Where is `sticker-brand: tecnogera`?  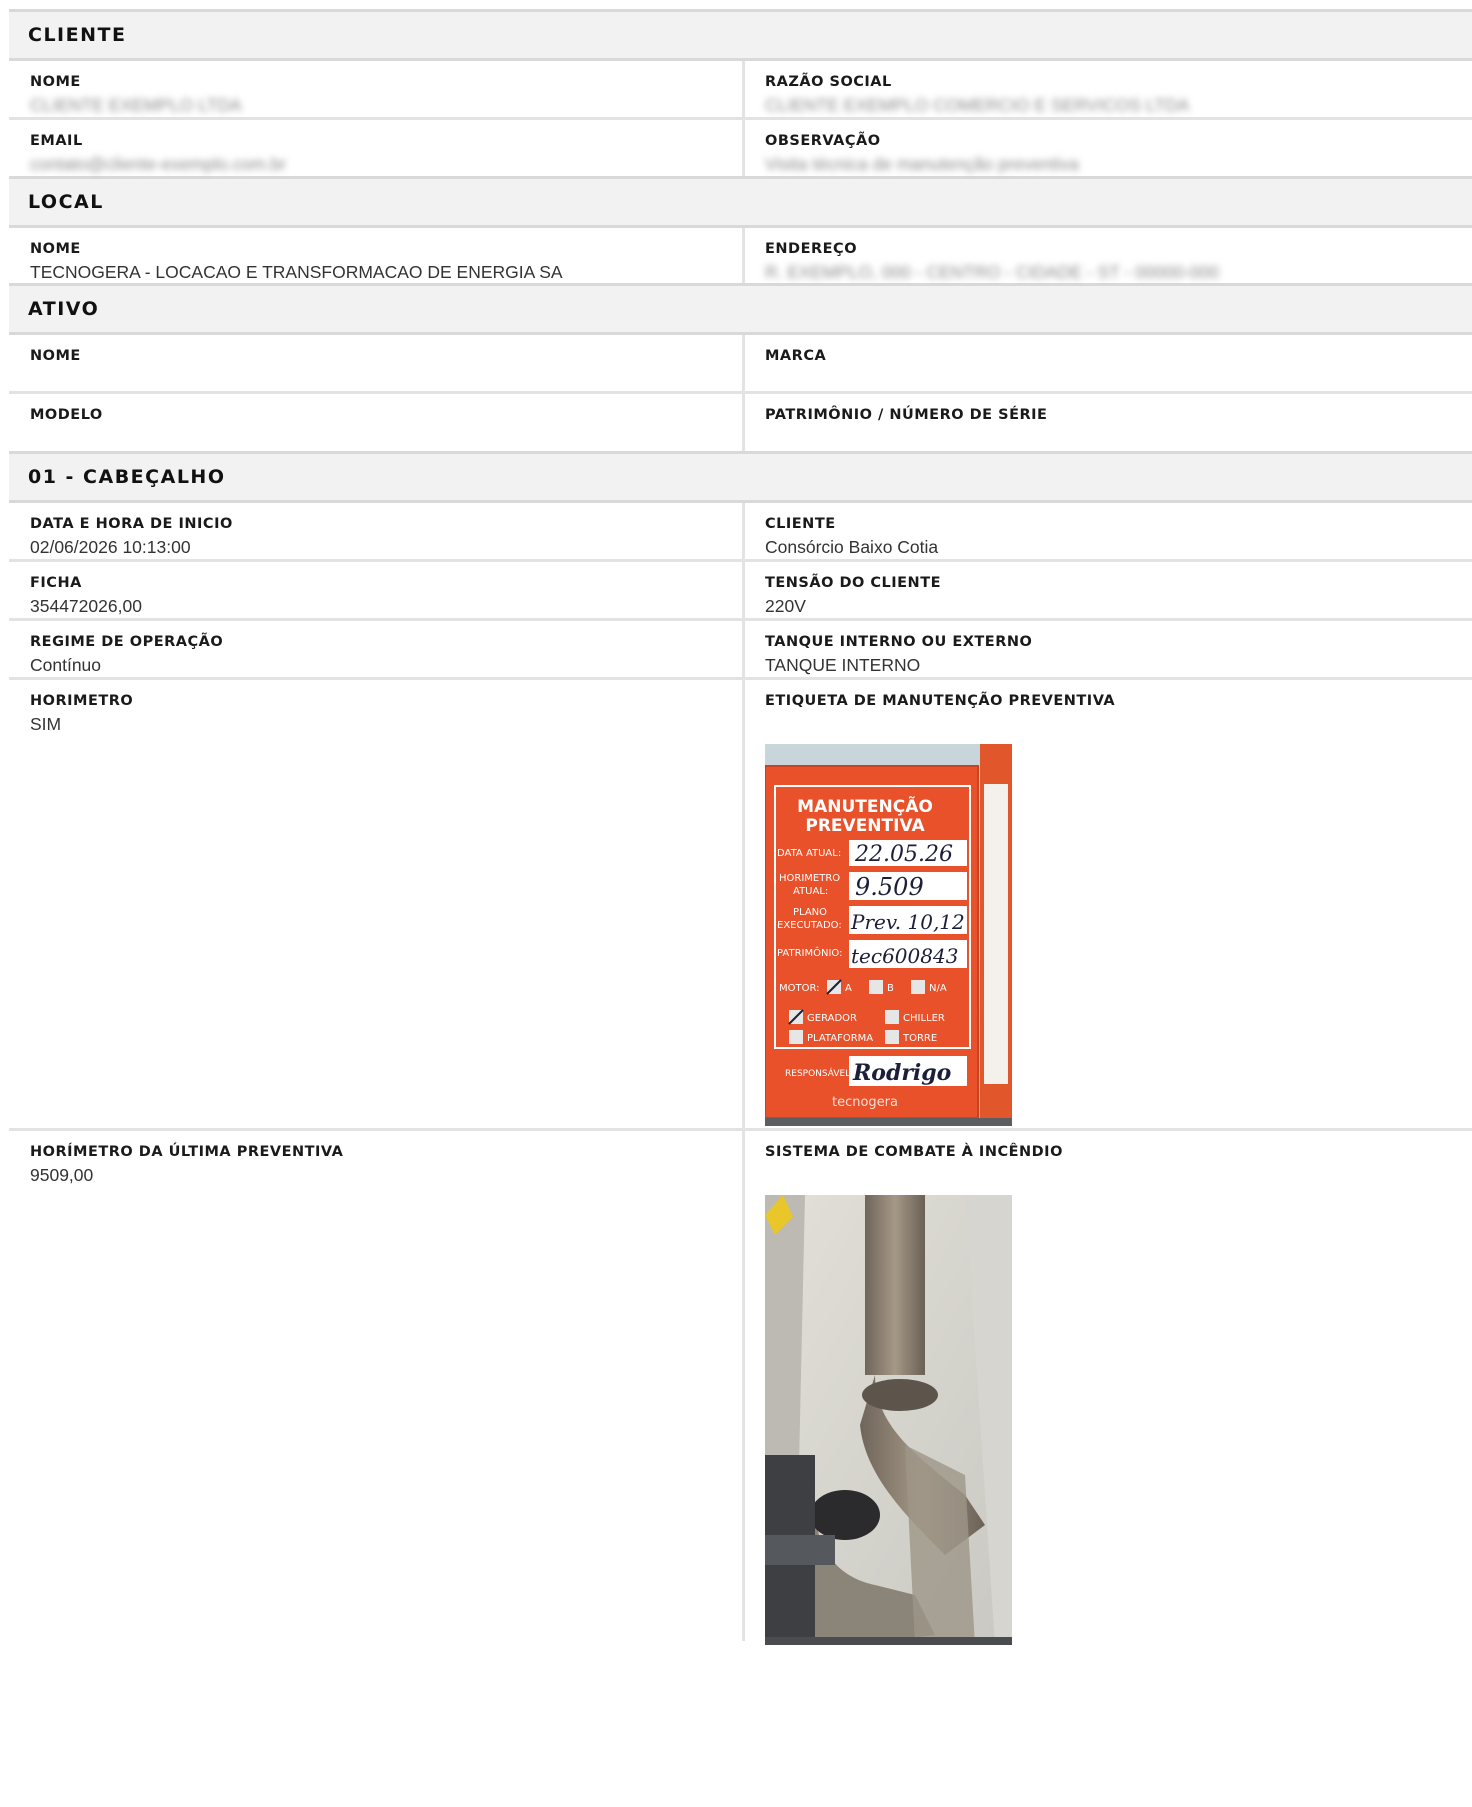
sticker-brand: tecnogera is located at coordinates (865, 1102).